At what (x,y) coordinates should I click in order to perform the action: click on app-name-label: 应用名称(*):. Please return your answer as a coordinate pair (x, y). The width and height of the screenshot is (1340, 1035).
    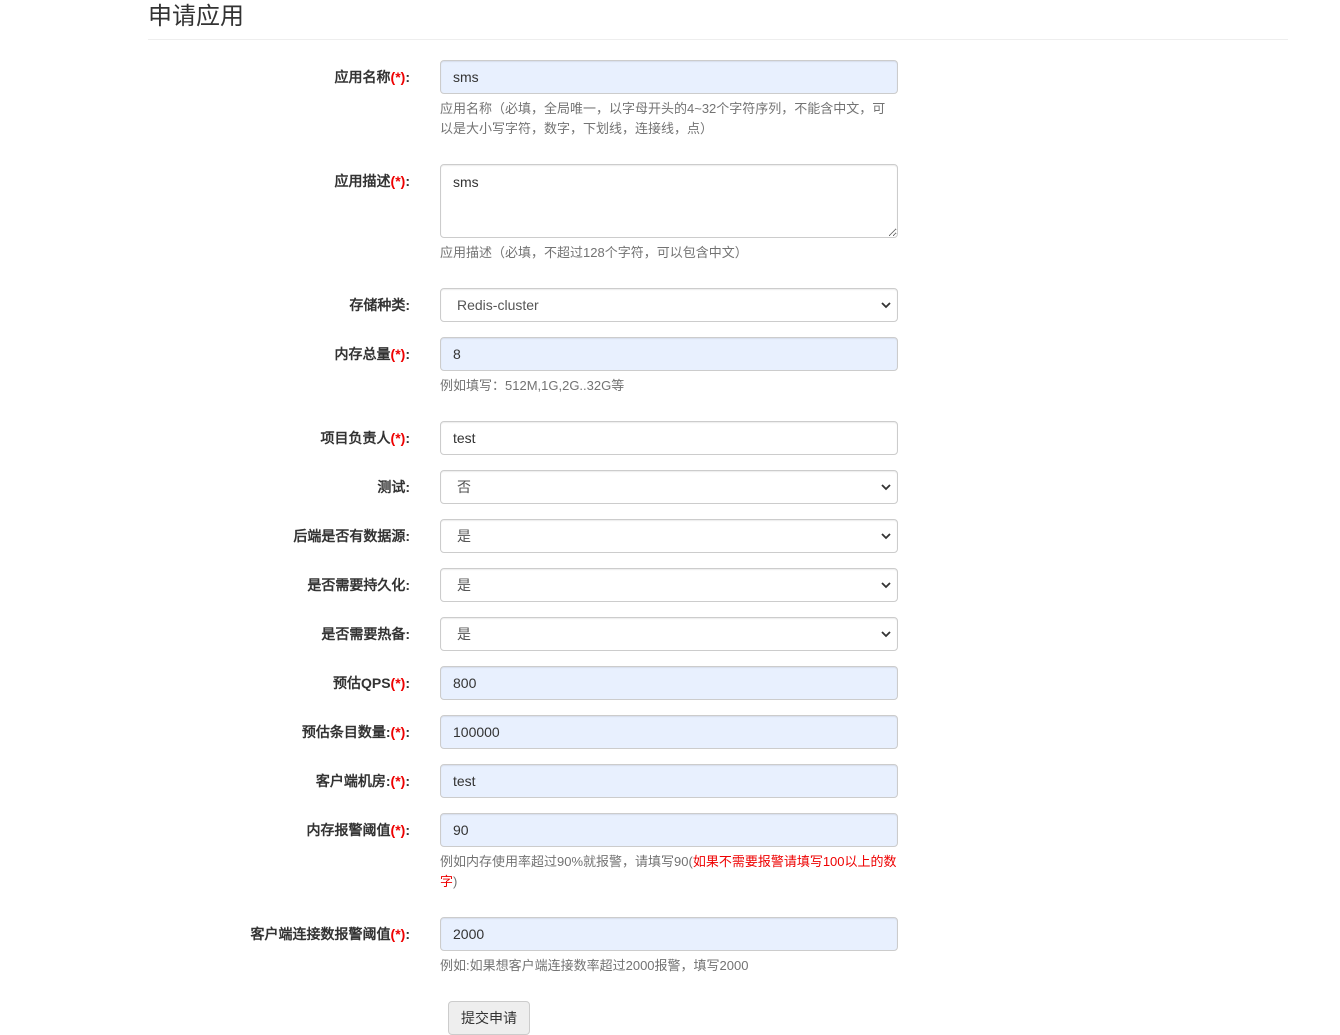
    Looking at the image, I should click on (372, 77).